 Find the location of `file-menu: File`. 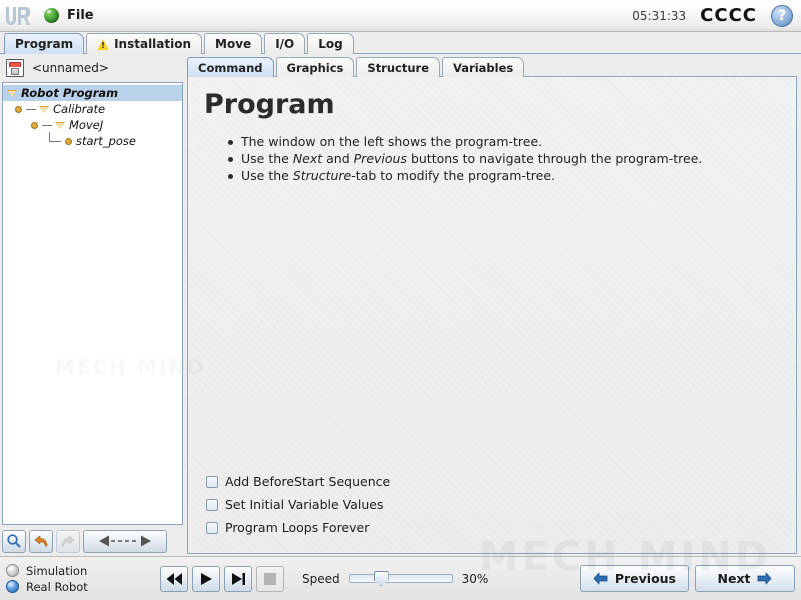

file-menu: File is located at coordinates (69, 15).